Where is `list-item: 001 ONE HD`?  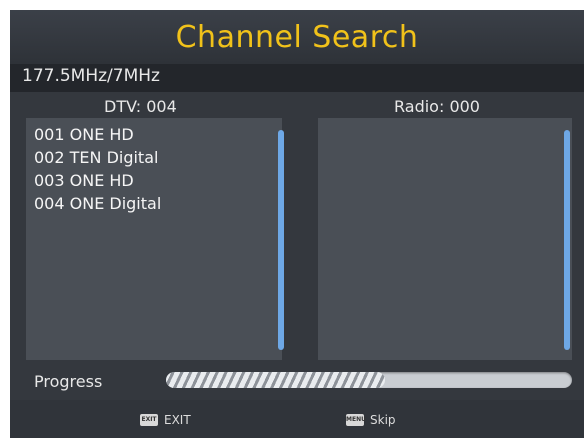 list-item: 001 ONE HD is located at coordinates (97, 134).